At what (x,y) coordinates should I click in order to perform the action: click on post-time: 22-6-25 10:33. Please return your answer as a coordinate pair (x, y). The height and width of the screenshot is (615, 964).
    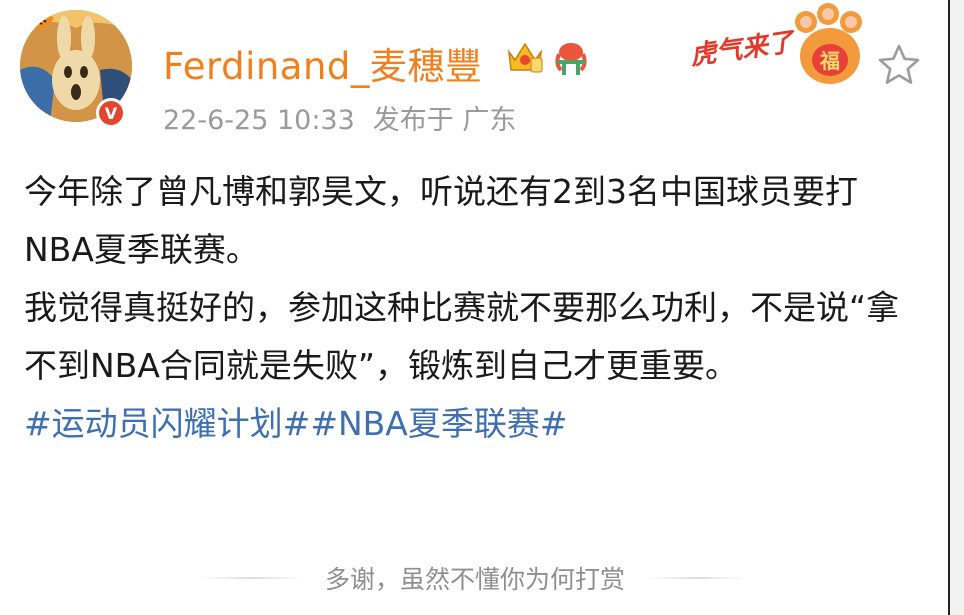
    Looking at the image, I should click on (259, 120).